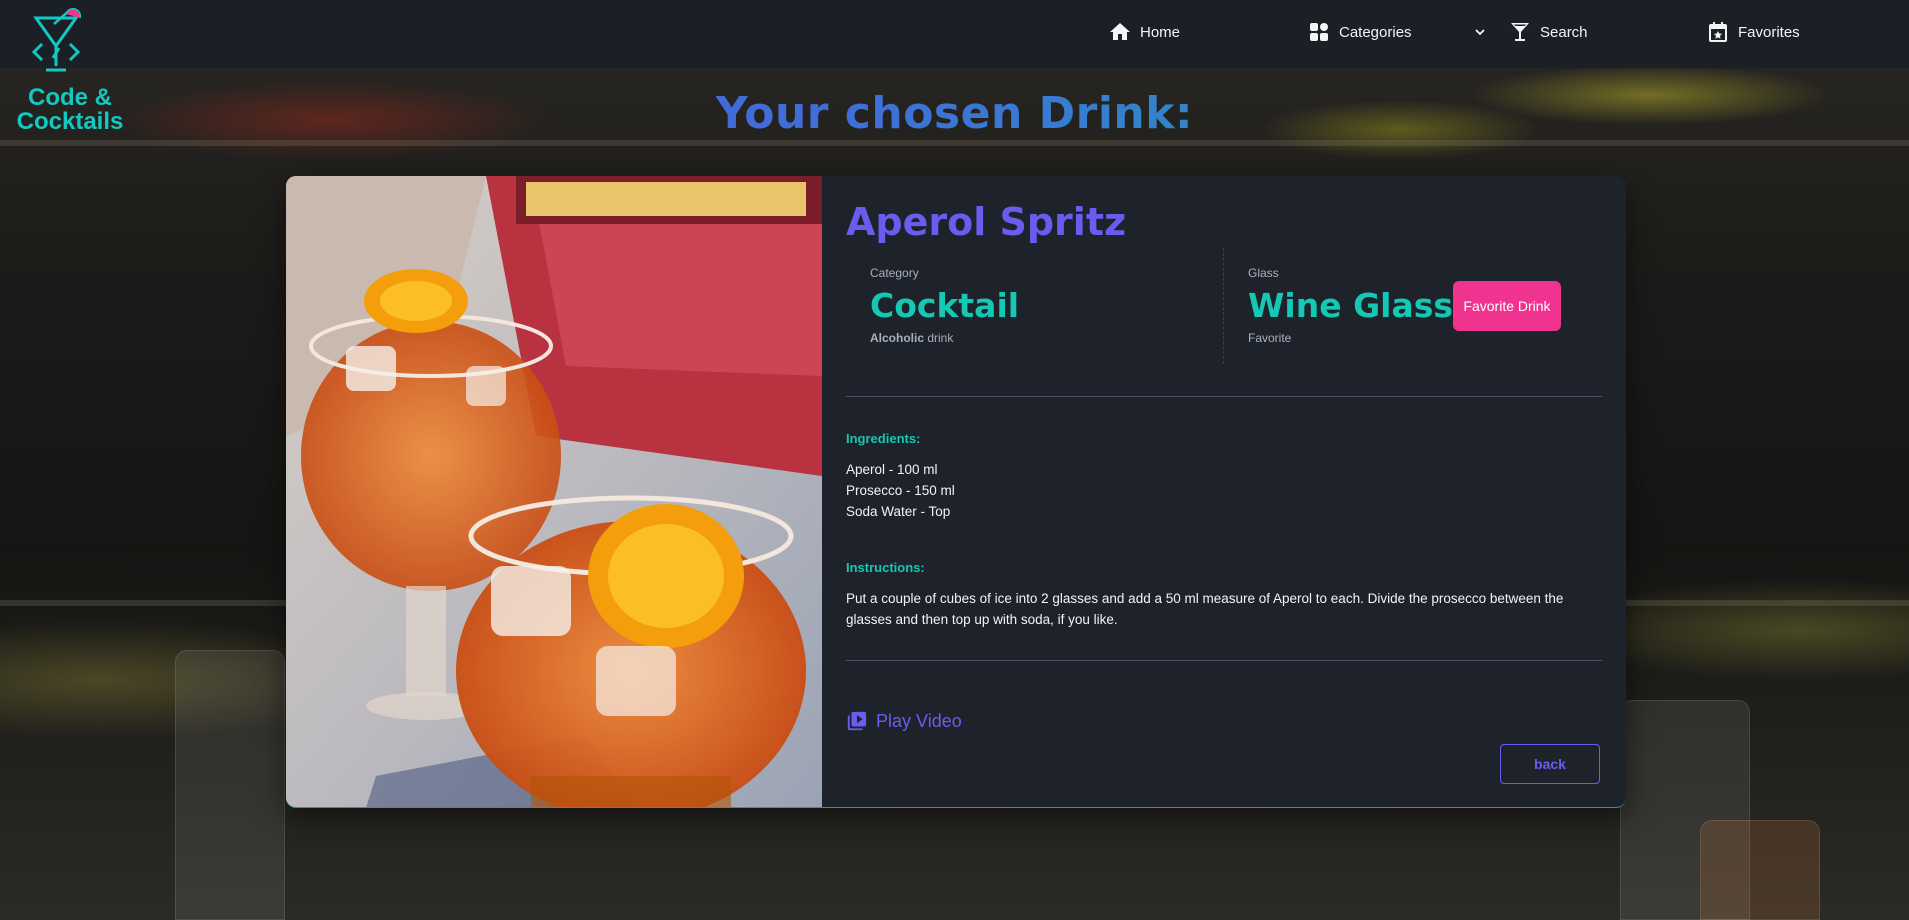 This screenshot has height=920, width=1909. I want to click on stat-glass: Glass Wine Glass Favorite, so click(1350, 305).